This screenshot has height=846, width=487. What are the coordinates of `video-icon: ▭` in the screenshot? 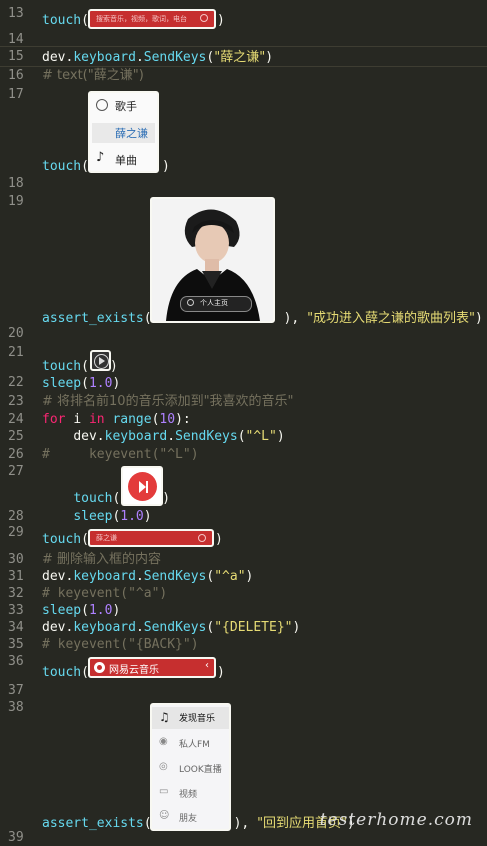 It's located at (164, 791).